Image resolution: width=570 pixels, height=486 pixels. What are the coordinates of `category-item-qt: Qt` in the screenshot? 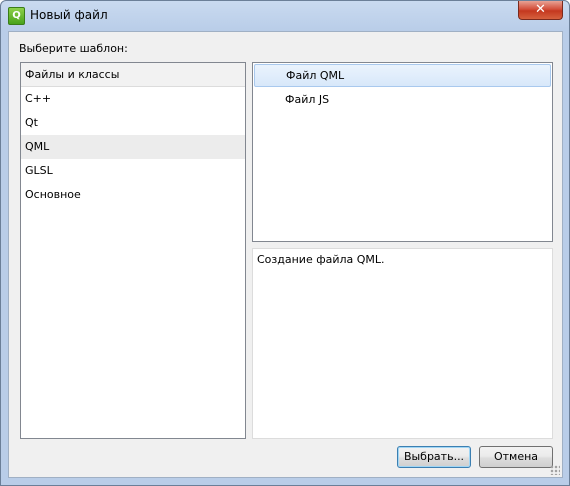 It's located at (133, 123).